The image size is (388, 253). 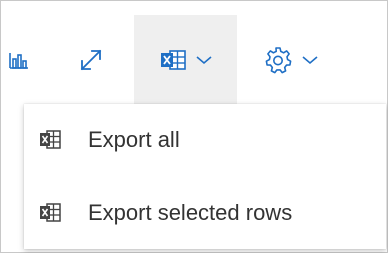 What do you see at coordinates (278, 60) in the screenshot?
I see `gear-icon` at bounding box center [278, 60].